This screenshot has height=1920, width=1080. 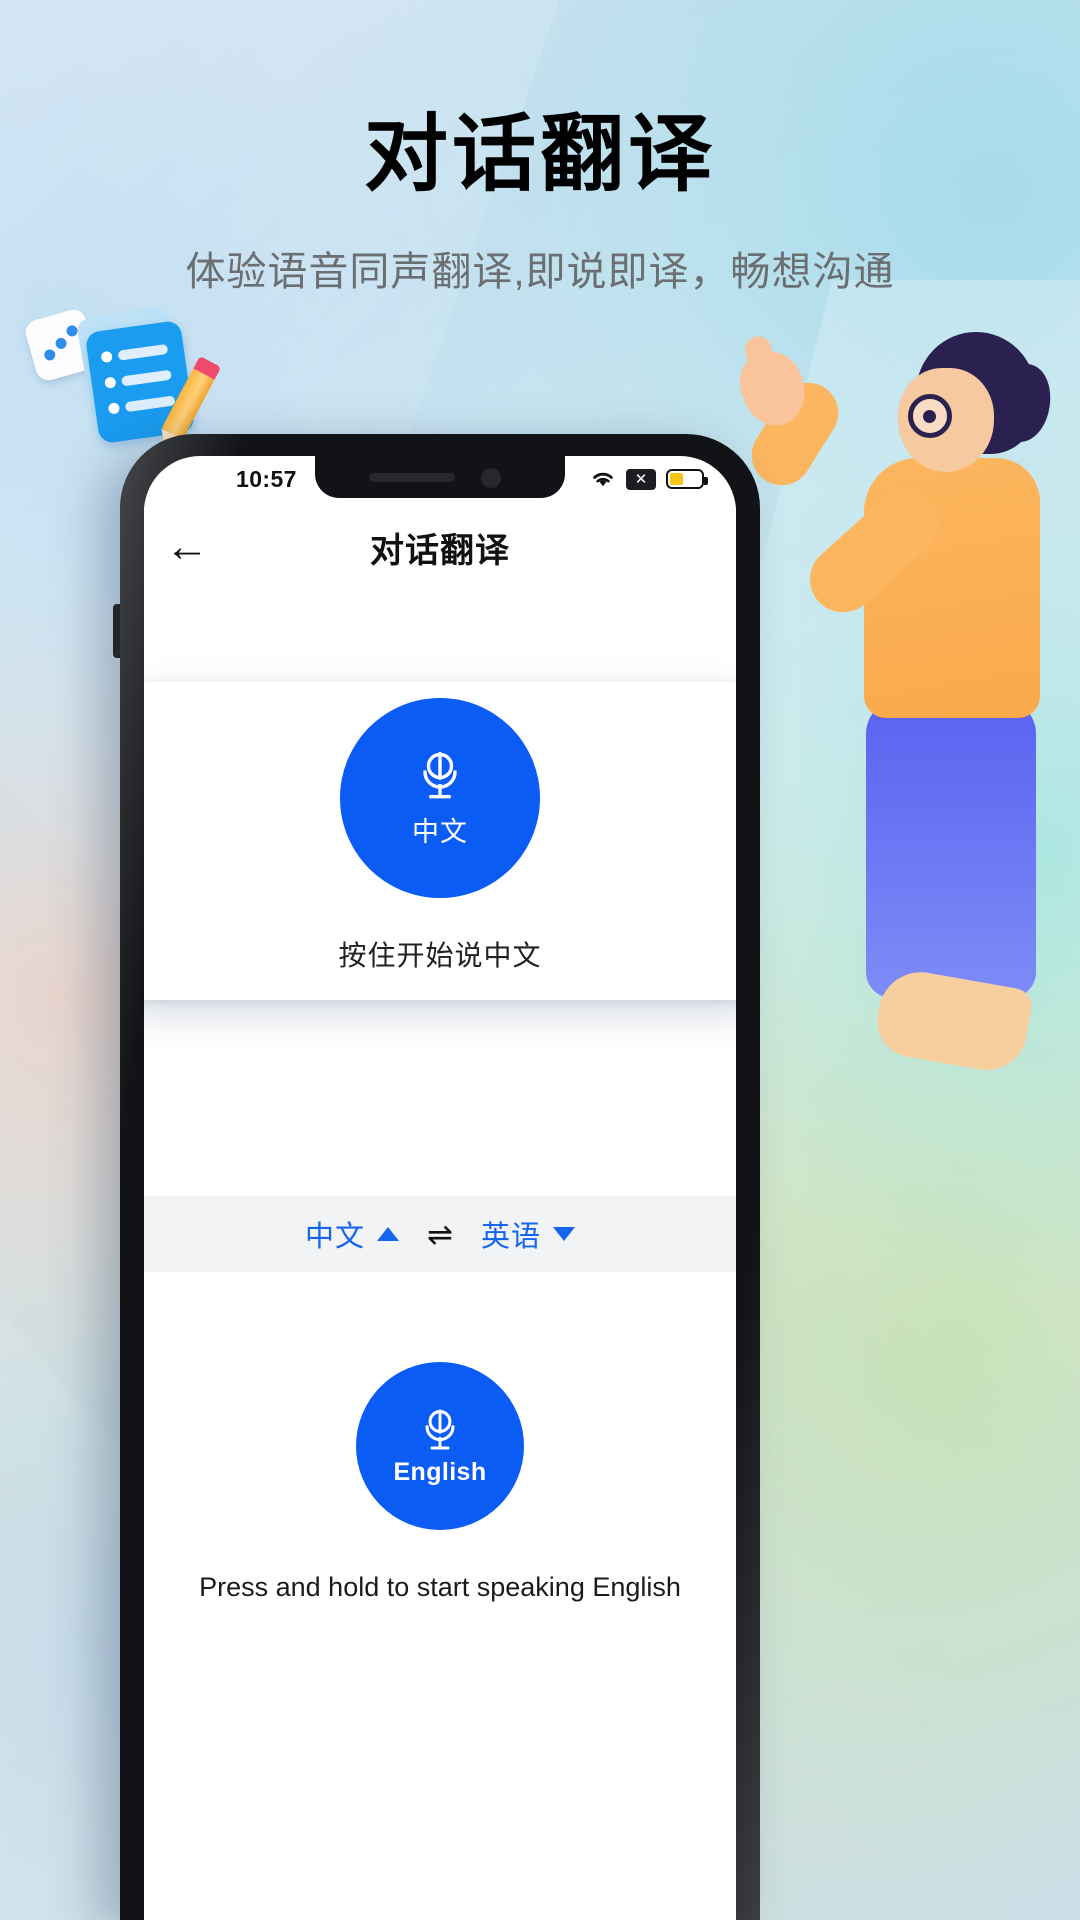 I want to click on caret-up-icon, so click(x=388, y=1234).